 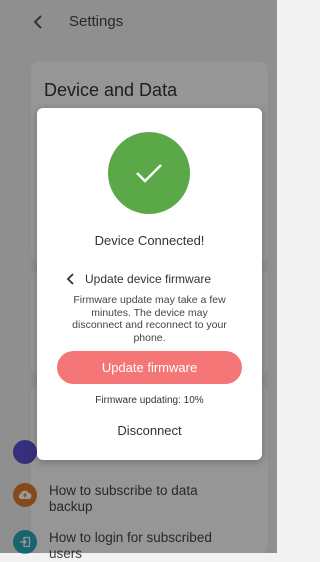 What do you see at coordinates (149, 240) in the screenshot?
I see `connection-status-text: Device Connected!` at bounding box center [149, 240].